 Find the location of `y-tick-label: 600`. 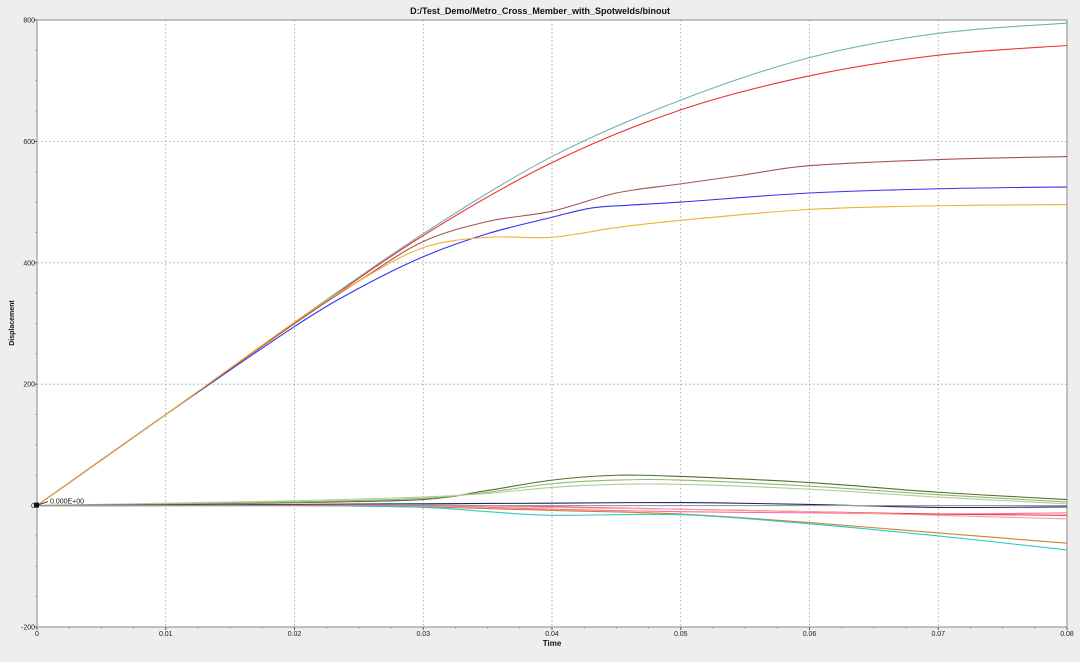

y-tick-label: 600 is located at coordinates (29, 142).